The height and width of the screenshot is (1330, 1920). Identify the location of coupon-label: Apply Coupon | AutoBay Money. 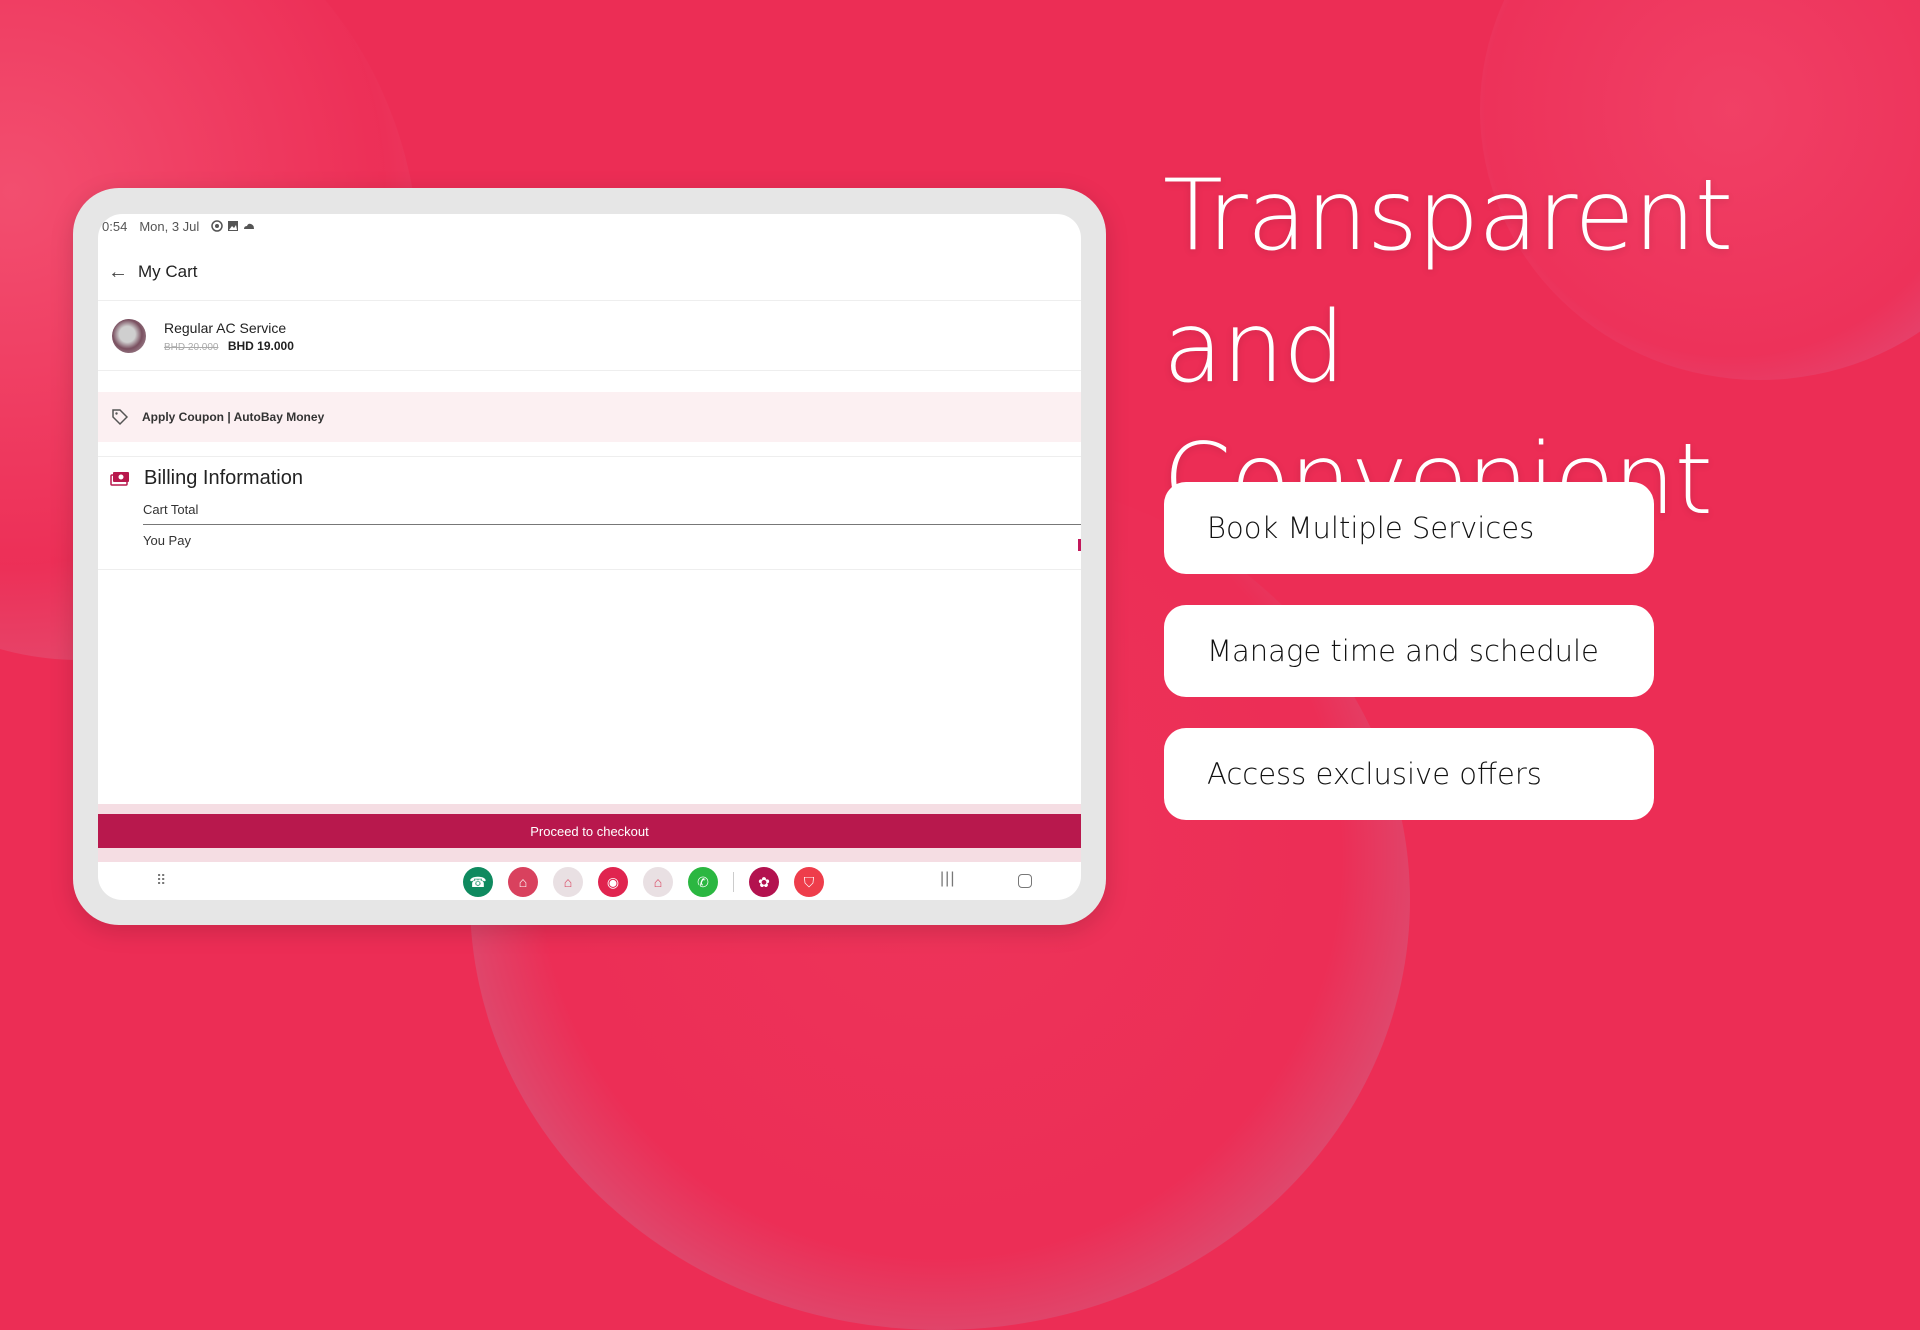
(233, 417).